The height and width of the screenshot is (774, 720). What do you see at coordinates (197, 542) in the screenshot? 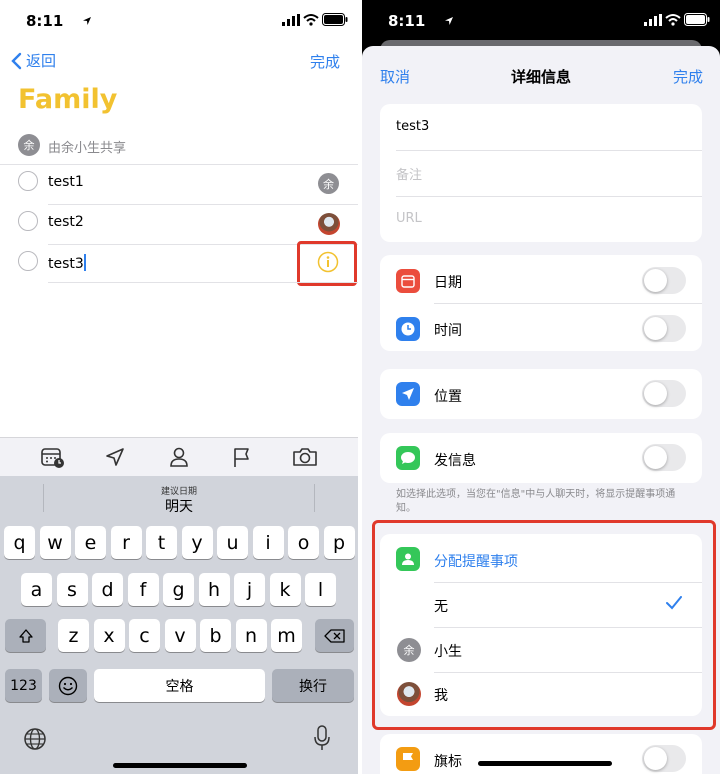
I see `key-y: y` at bounding box center [197, 542].